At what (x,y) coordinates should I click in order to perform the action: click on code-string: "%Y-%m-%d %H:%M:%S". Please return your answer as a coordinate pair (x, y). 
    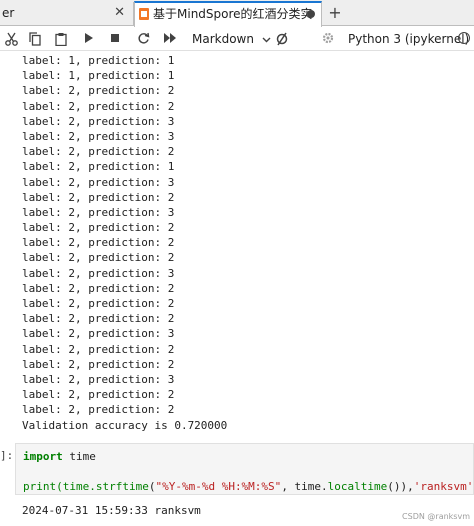
    Looking at the image, I should click on (218, 486).